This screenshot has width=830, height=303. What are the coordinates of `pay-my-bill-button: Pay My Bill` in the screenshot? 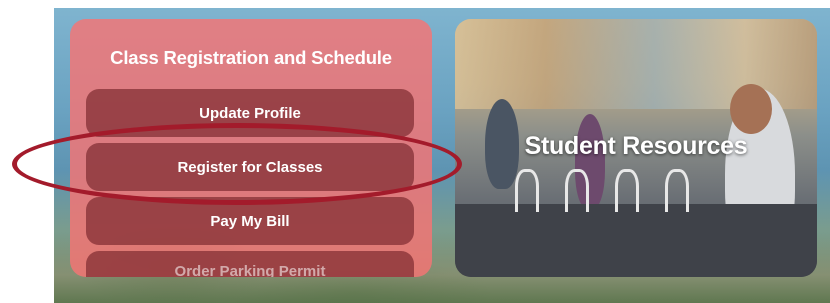 It's located at (250, 221).